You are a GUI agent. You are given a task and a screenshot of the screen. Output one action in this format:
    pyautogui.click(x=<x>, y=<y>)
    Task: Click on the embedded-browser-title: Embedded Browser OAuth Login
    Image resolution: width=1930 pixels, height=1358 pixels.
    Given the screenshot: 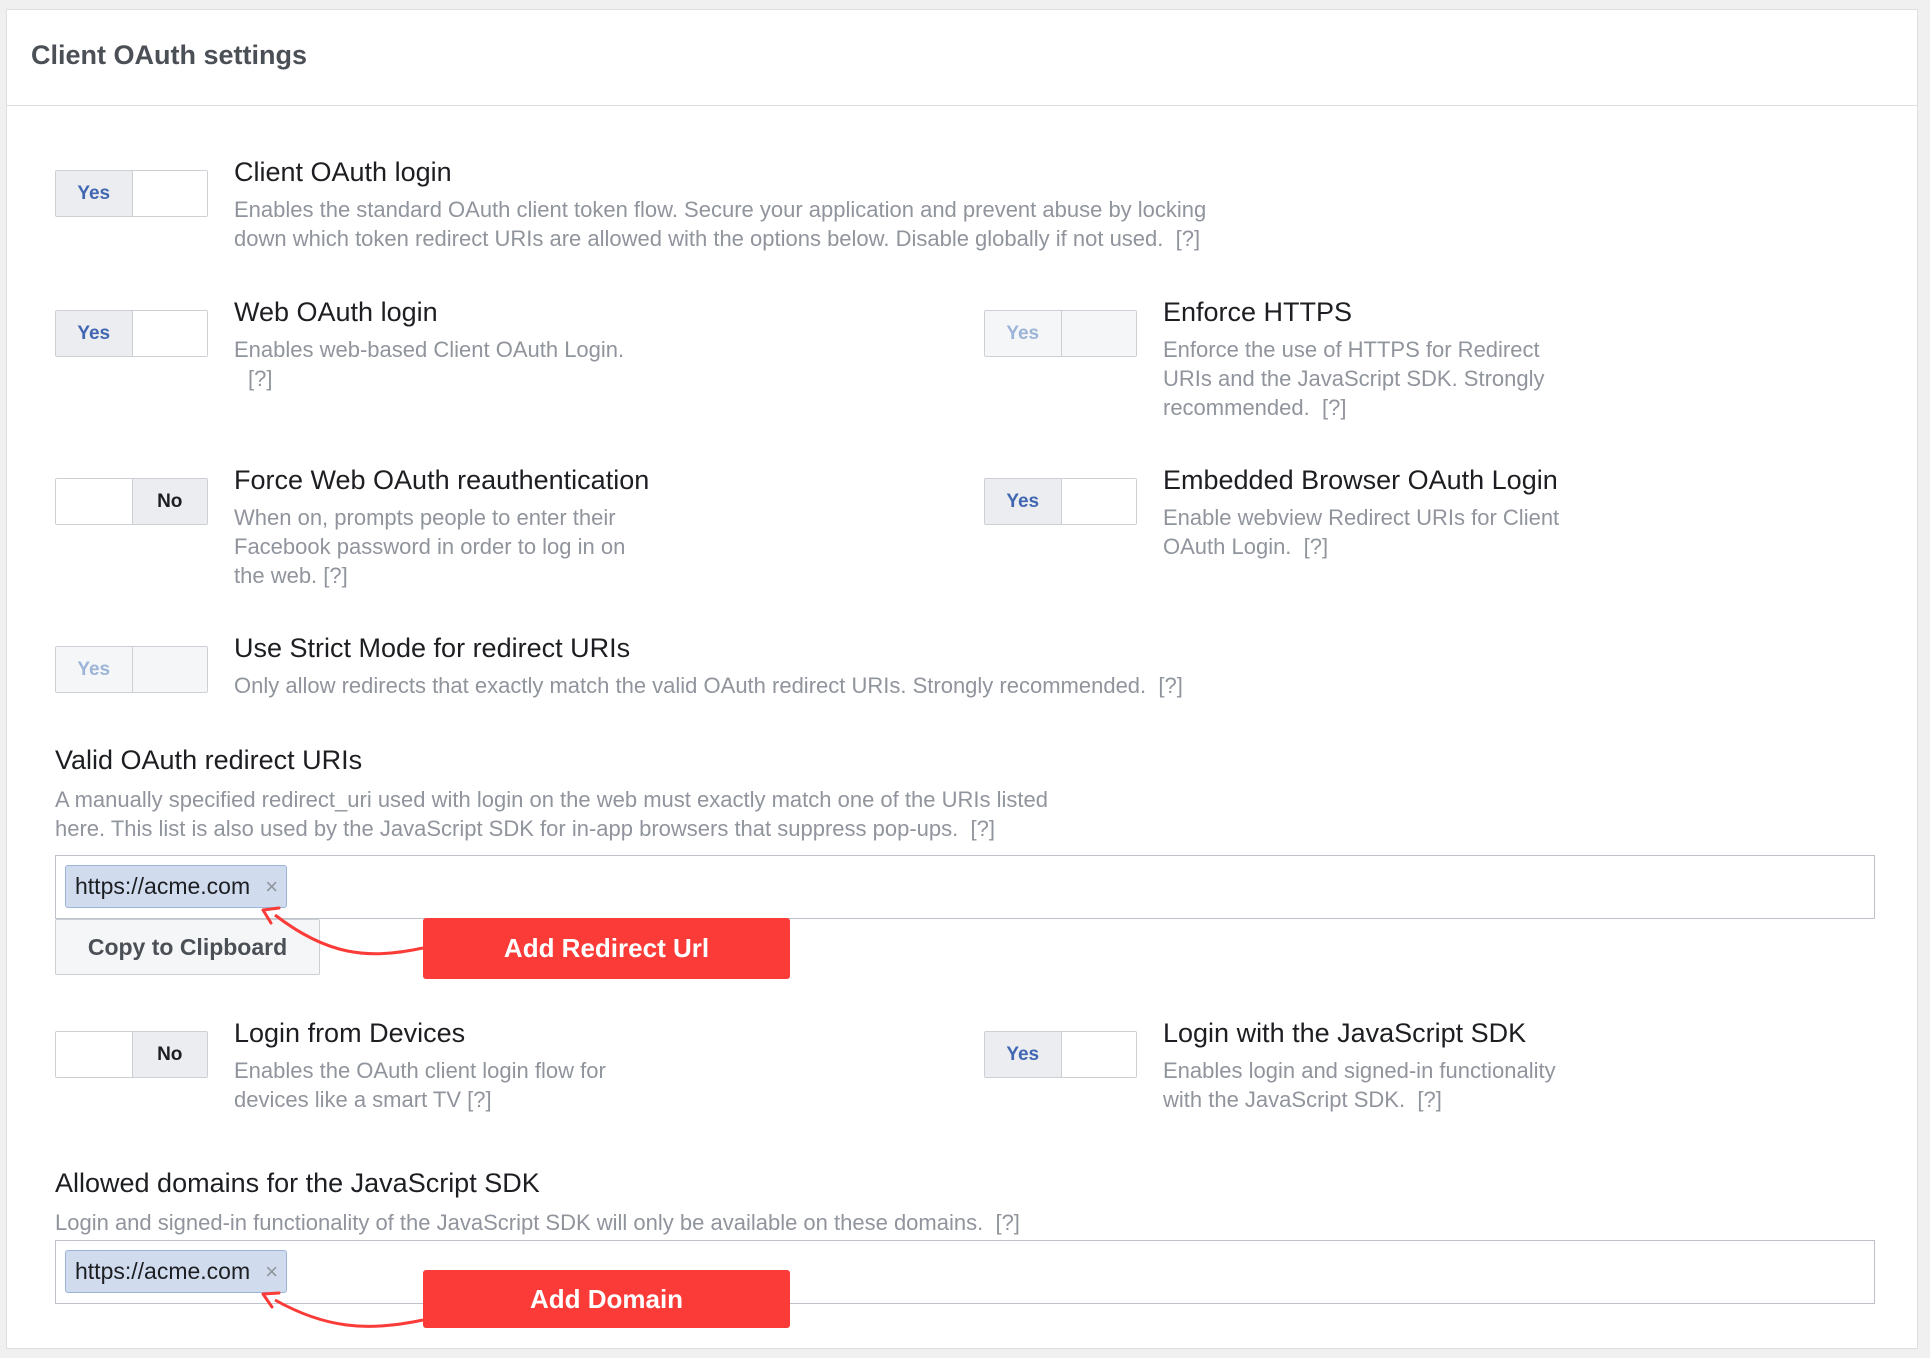 What is the action you would take?
    pyautogui.click(x=1360, y=480)
    